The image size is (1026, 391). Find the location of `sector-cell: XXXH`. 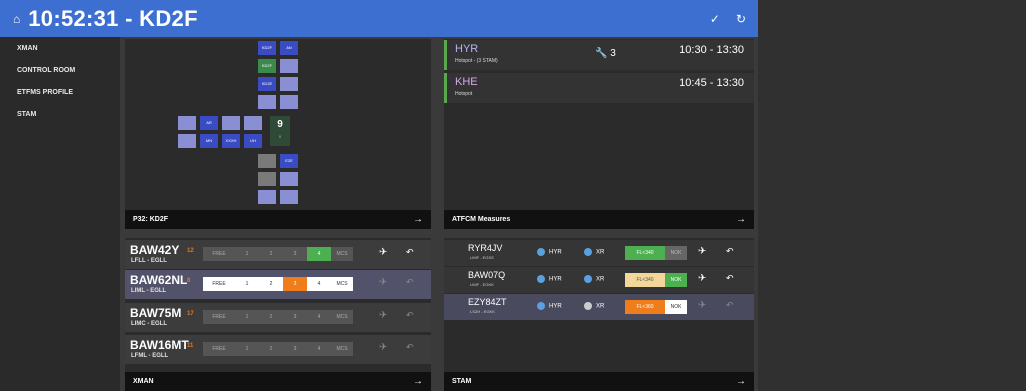

sector-cell: XXXH is located at coordinates (231, 141).